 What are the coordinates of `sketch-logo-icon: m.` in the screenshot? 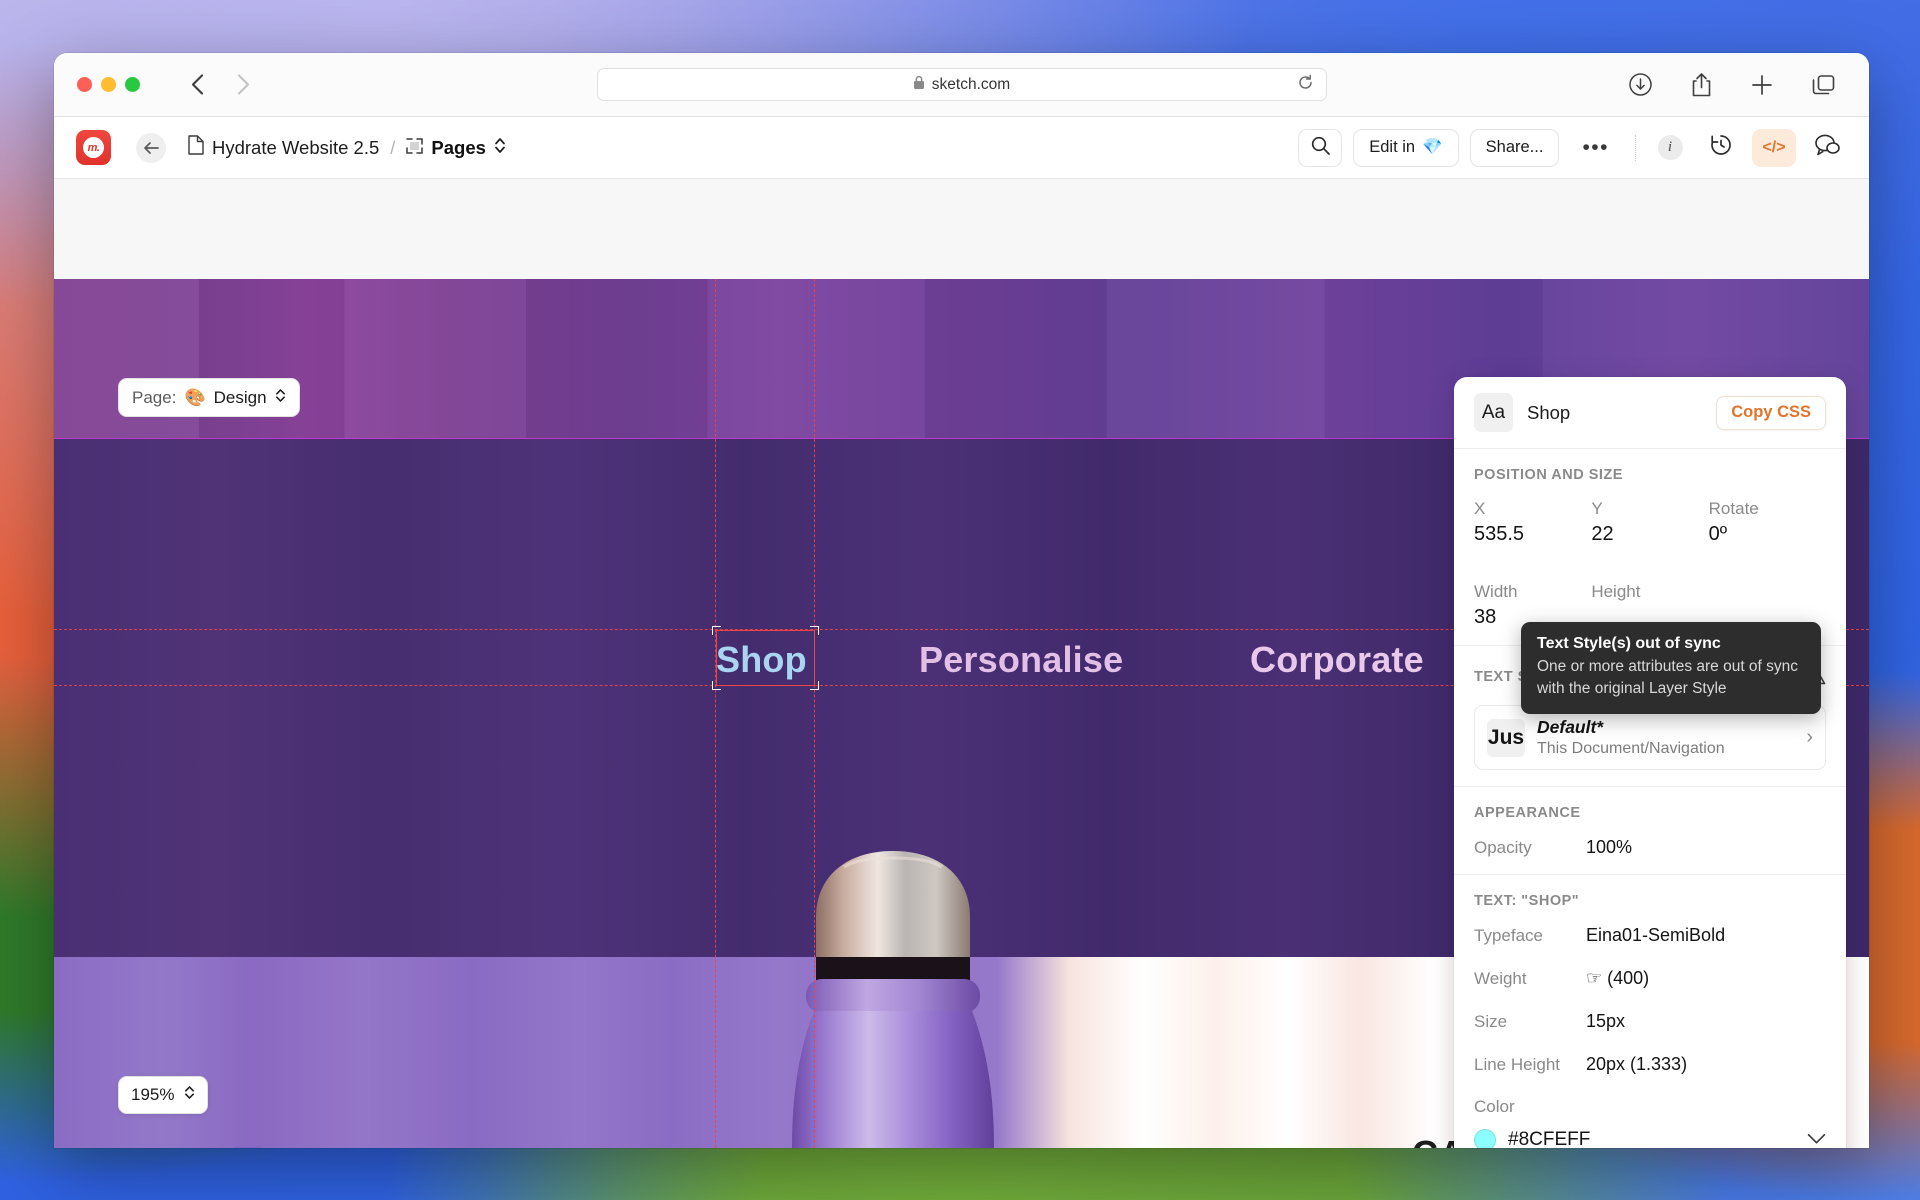 It's located at (93, 147).